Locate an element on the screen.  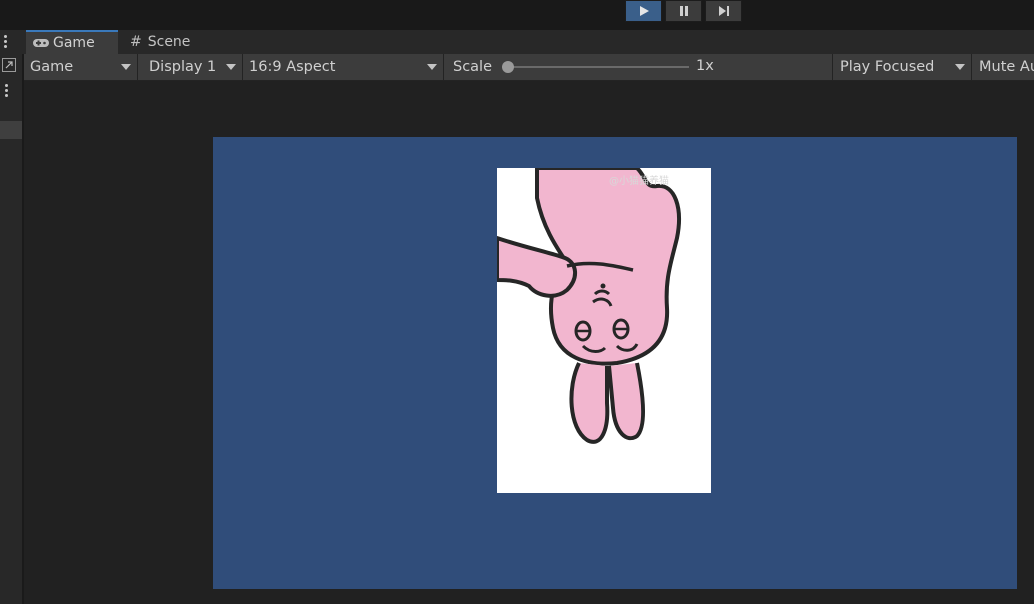
mute-audio-label: Mute Au is located at coordinates (1006, 67).